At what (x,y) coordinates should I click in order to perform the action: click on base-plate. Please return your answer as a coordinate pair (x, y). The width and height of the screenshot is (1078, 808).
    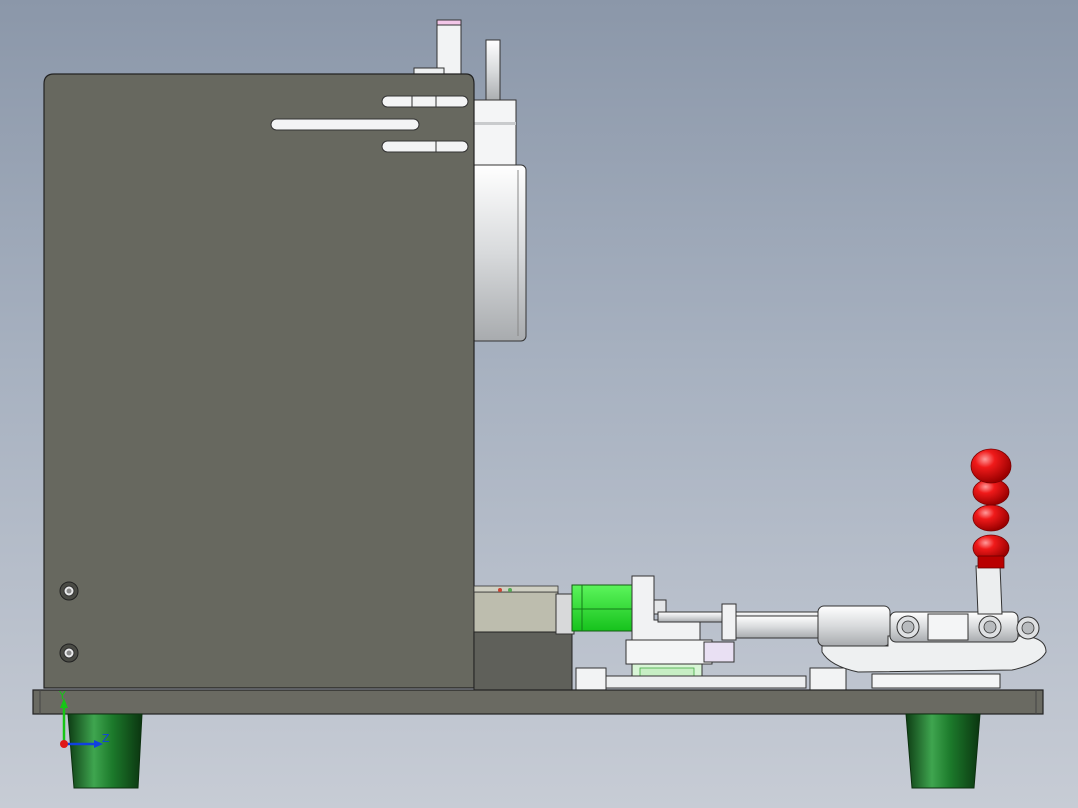
    Looking at the image, I should click on (538, 702).